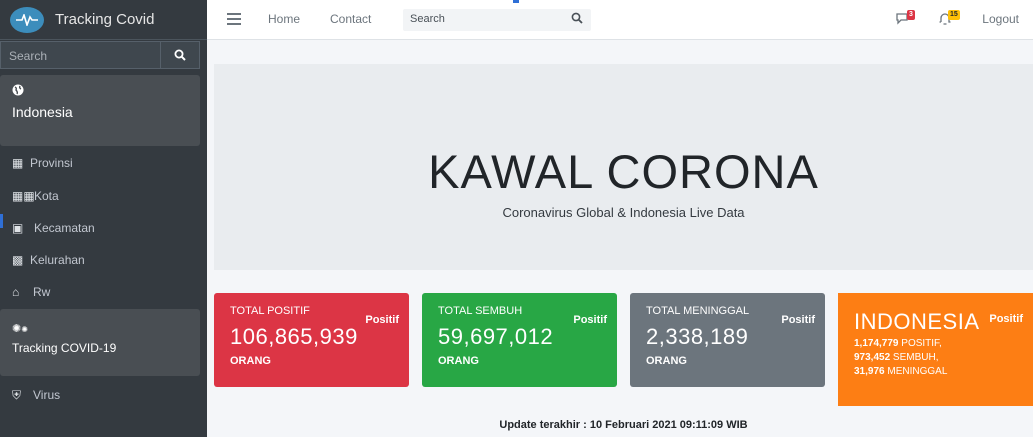 Image resolution: width=1033 pixels, height=437 pixels. What do you see at coordinates (42, 112) in the screenshot?
I see `sidebar-item-label: Indonesia` at bounding box center [42, 112].